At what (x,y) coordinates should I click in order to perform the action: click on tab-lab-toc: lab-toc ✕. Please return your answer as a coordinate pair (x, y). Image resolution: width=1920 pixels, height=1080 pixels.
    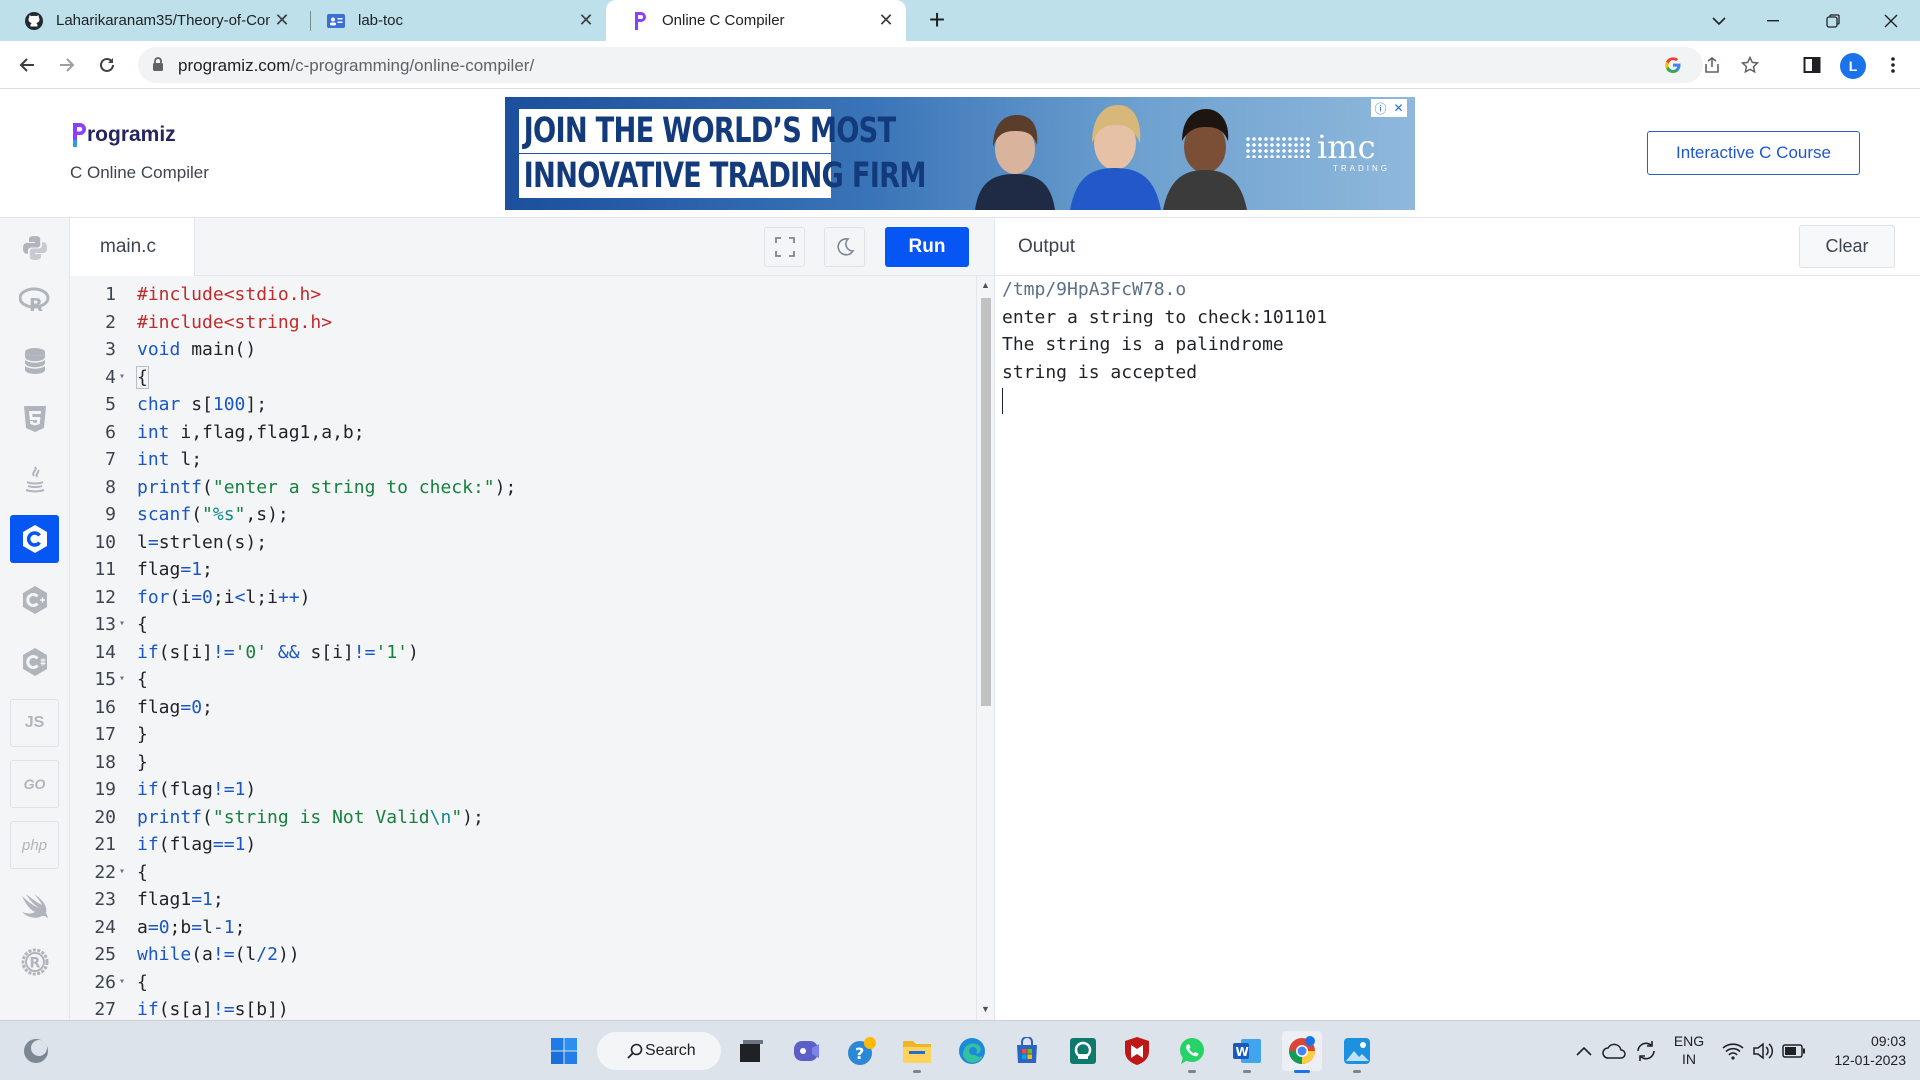
    Looking at the image, I should click on (454, 20).